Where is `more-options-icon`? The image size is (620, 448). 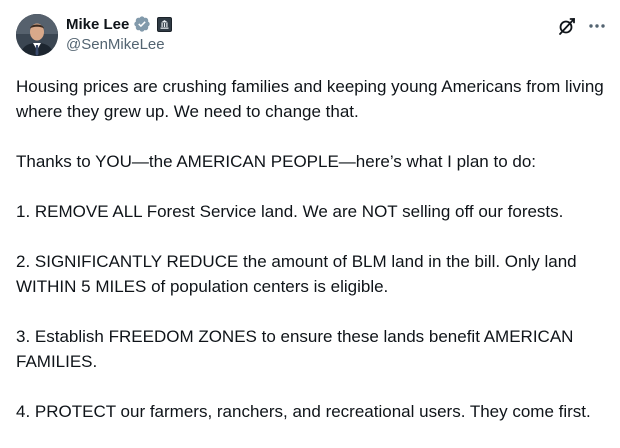 more-options-icon is located at coordinates (597, 26).